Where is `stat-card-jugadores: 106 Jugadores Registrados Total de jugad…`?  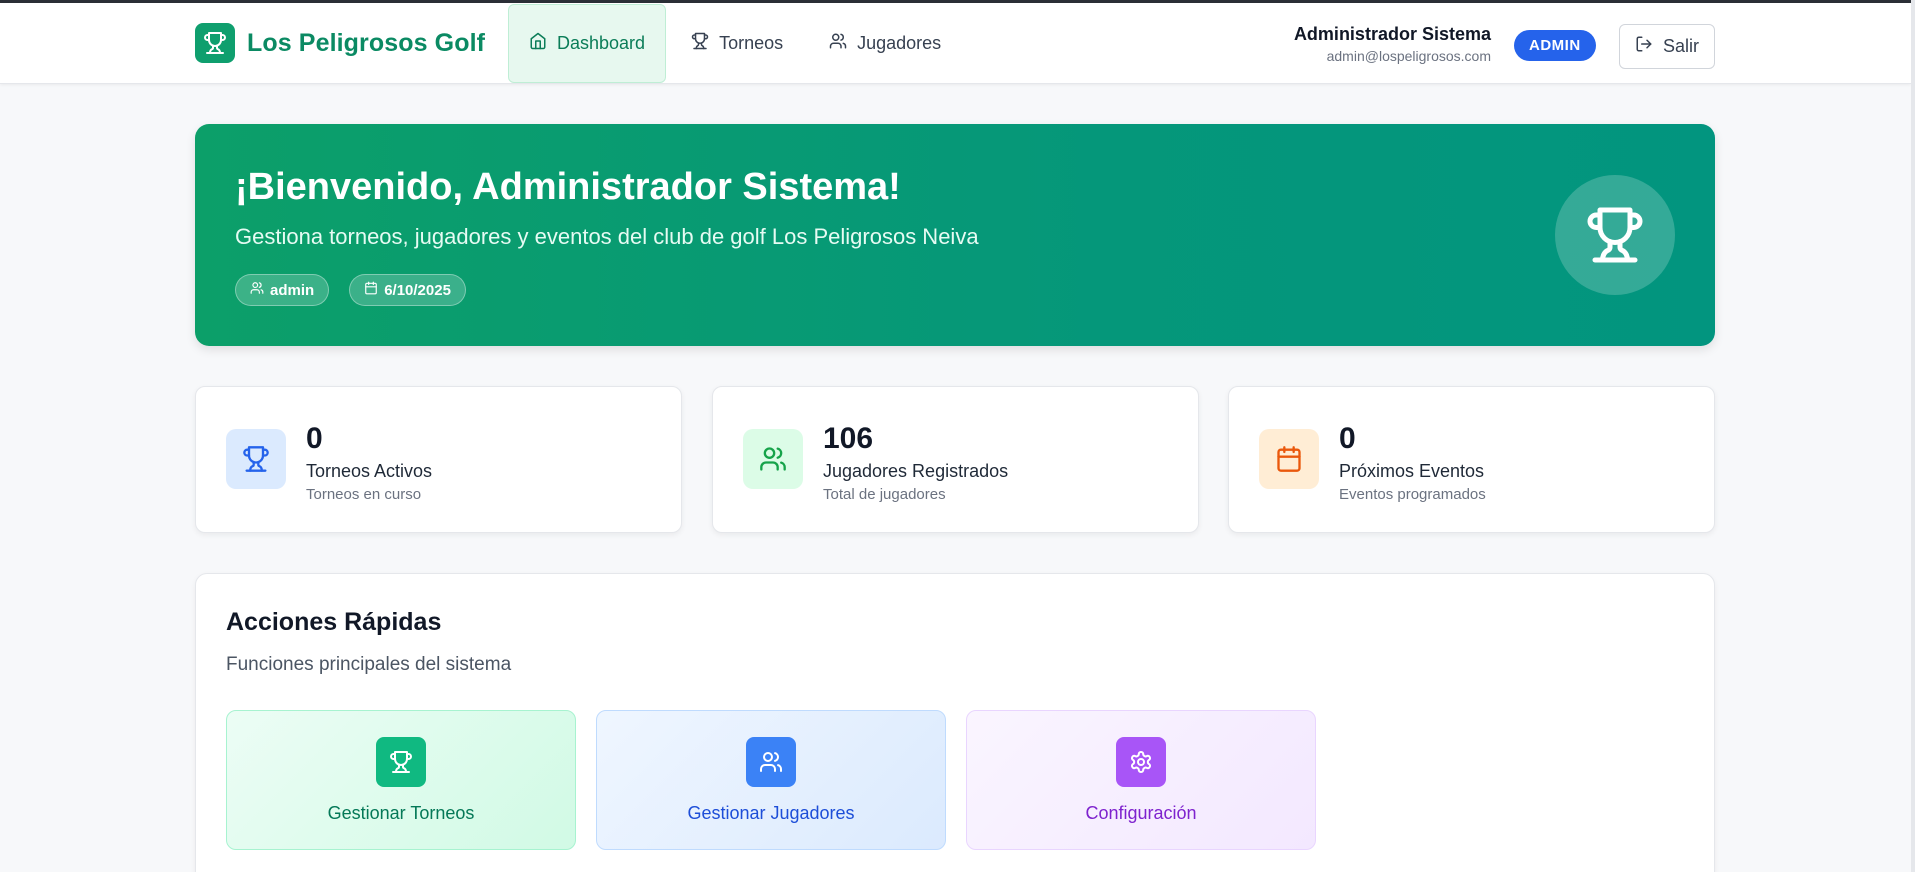
stat-card-jugadores: 106 Jugadores Registrados Total de jugad… is located at coordinates (955, 459).